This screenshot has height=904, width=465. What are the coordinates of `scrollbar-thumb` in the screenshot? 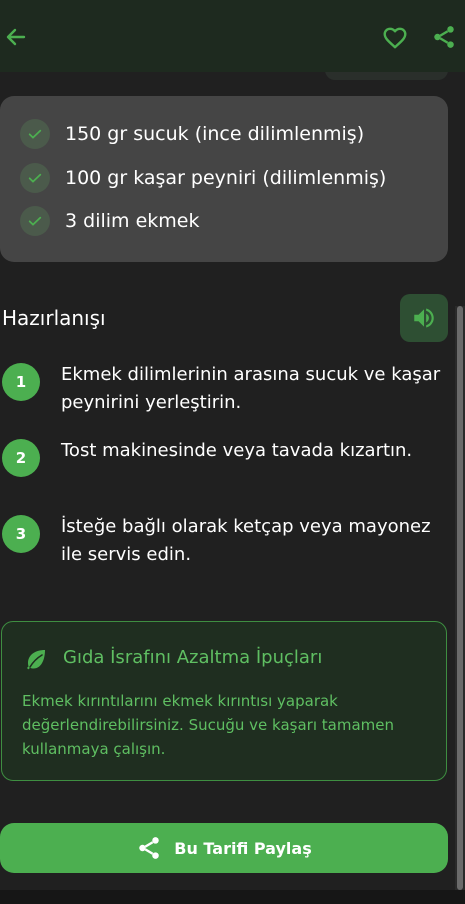 It's located at (460, 598).